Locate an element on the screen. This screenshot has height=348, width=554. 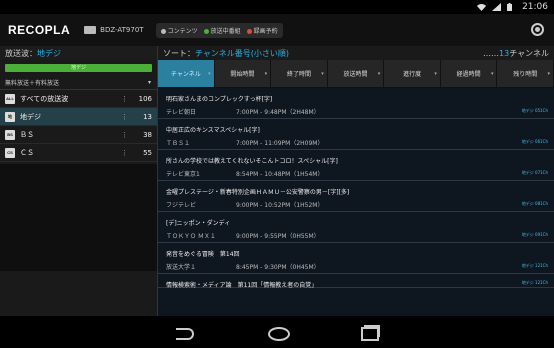
program-channel: テレビ朝日 is located at coordinates (181, 112).